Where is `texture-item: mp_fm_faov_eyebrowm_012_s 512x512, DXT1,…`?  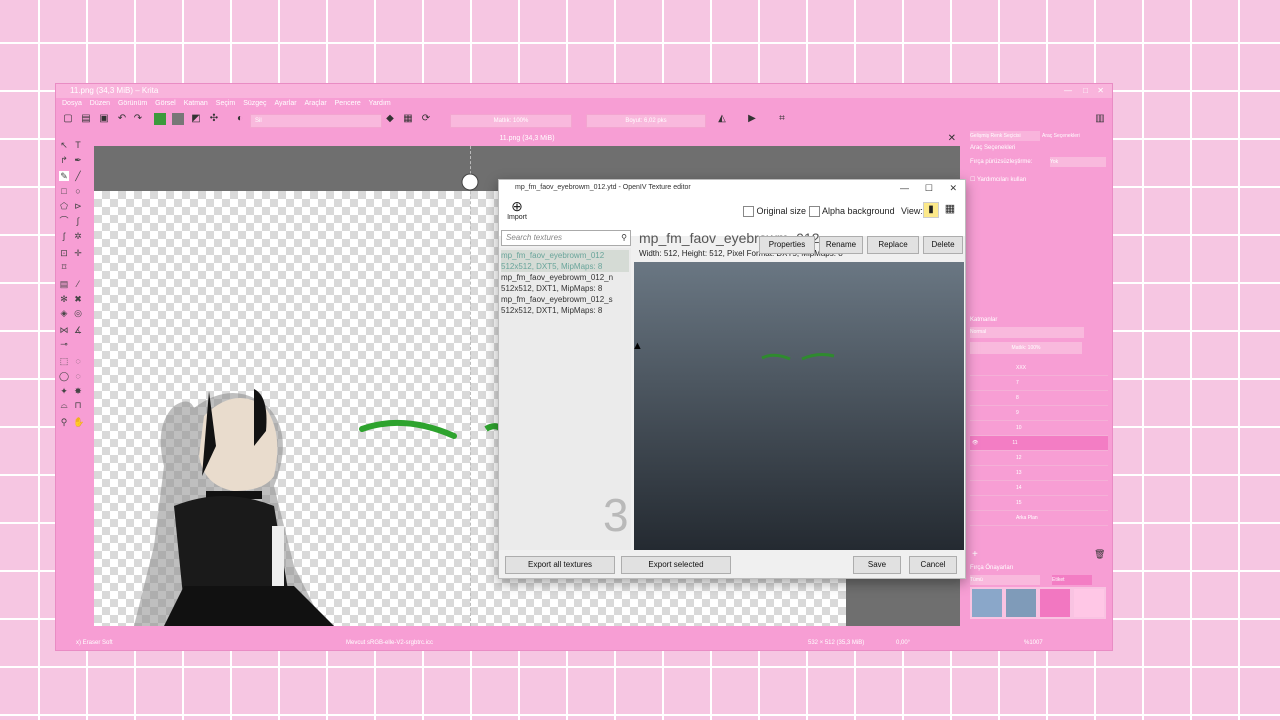 texture-item: mp_fm_faov_eyebrowm_012_s 512x512, DXT1,… is located at coordinates (565, 305).